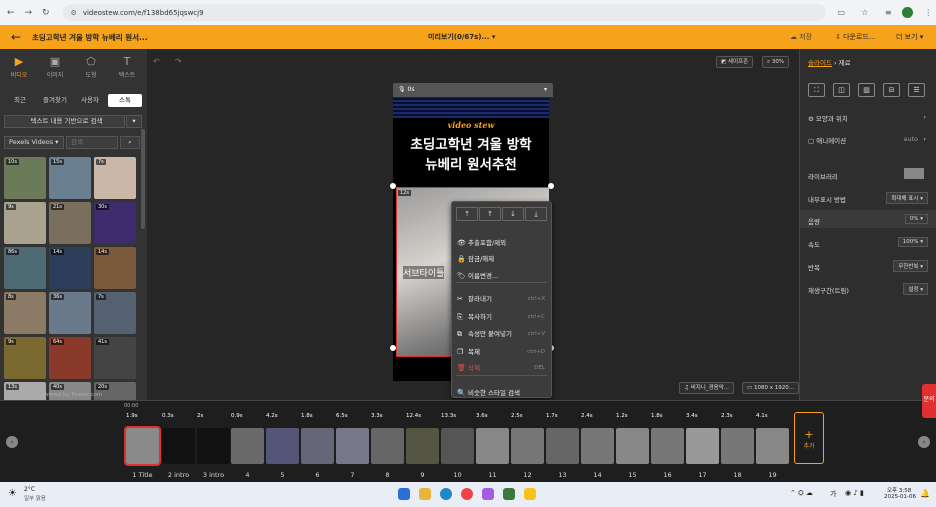  Describe the element at coordinates (471, 145) in the screenshot. I see `title-text-line1: 초딩고학년 겨울 방학` at that location.